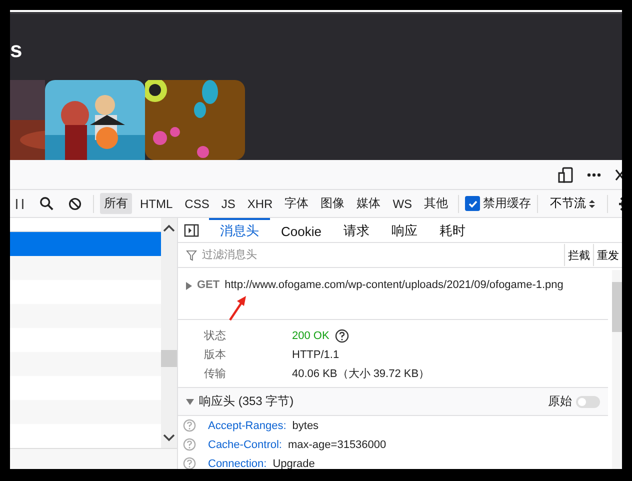 The height and width of the screenshot is (481, 632). What do you see at coordinates (588, 402) in the screenshot?
I see `raw-toggle` at bounding box center [588, 402].